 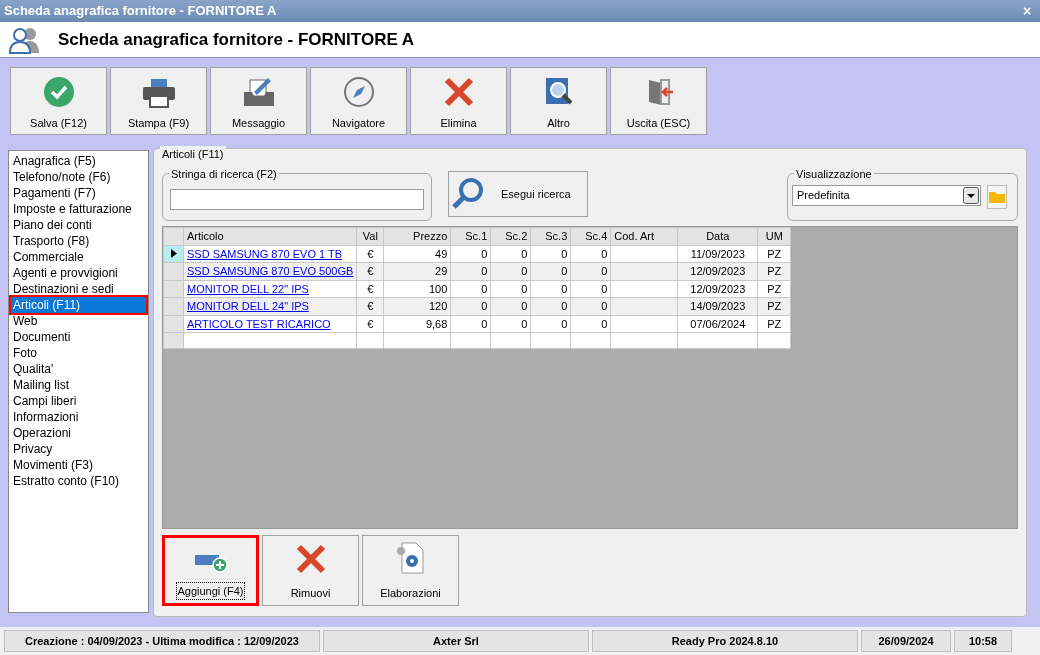 I want to click on article-link: SSD SAMSUNG 870 EVO 1 TB, so click(x=270, y=254).